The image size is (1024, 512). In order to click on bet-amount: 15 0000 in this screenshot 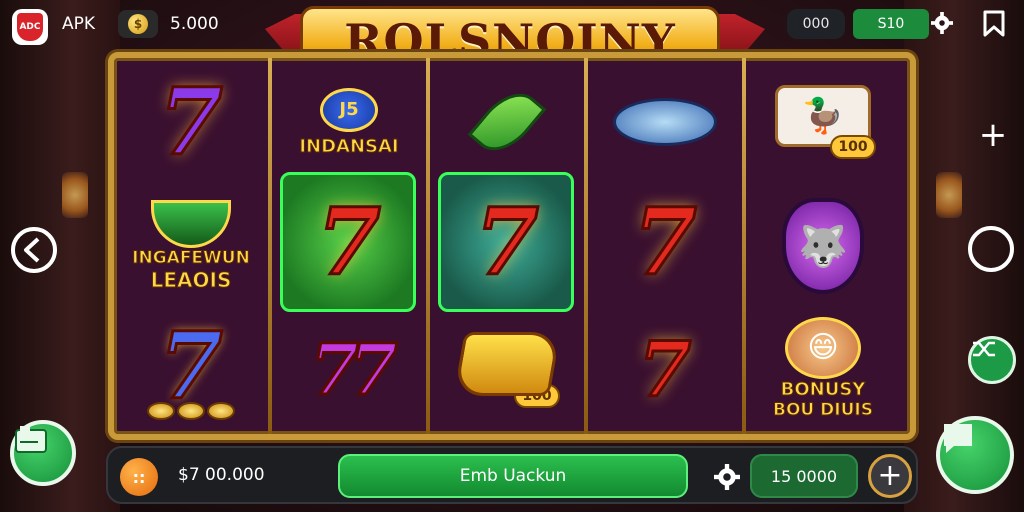, I will do `click(804, 476)`.